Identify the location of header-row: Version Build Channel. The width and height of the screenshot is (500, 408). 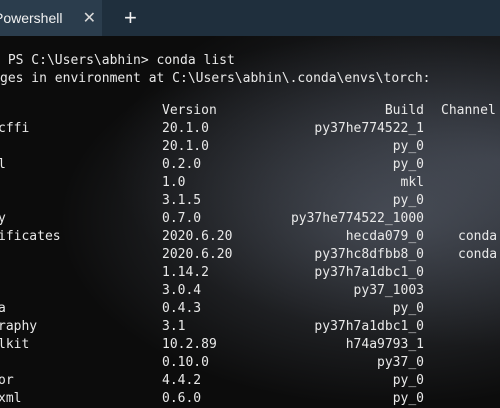
(248, 111).